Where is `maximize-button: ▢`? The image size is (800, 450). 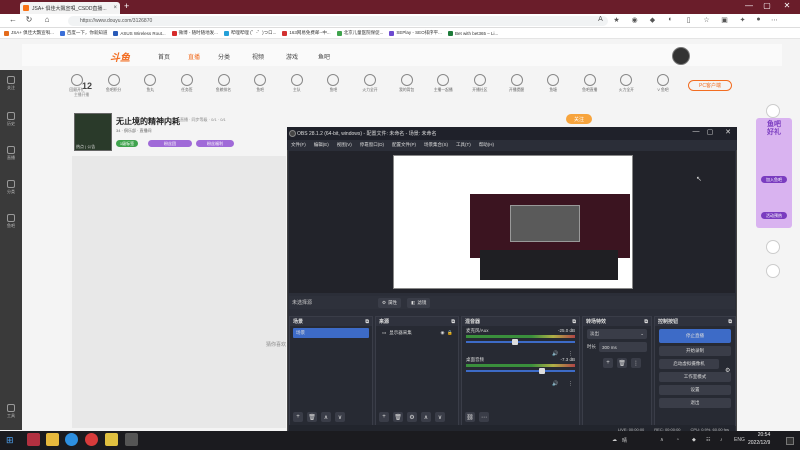 maximize-button: ▢ is located at coordinates (767, 5).